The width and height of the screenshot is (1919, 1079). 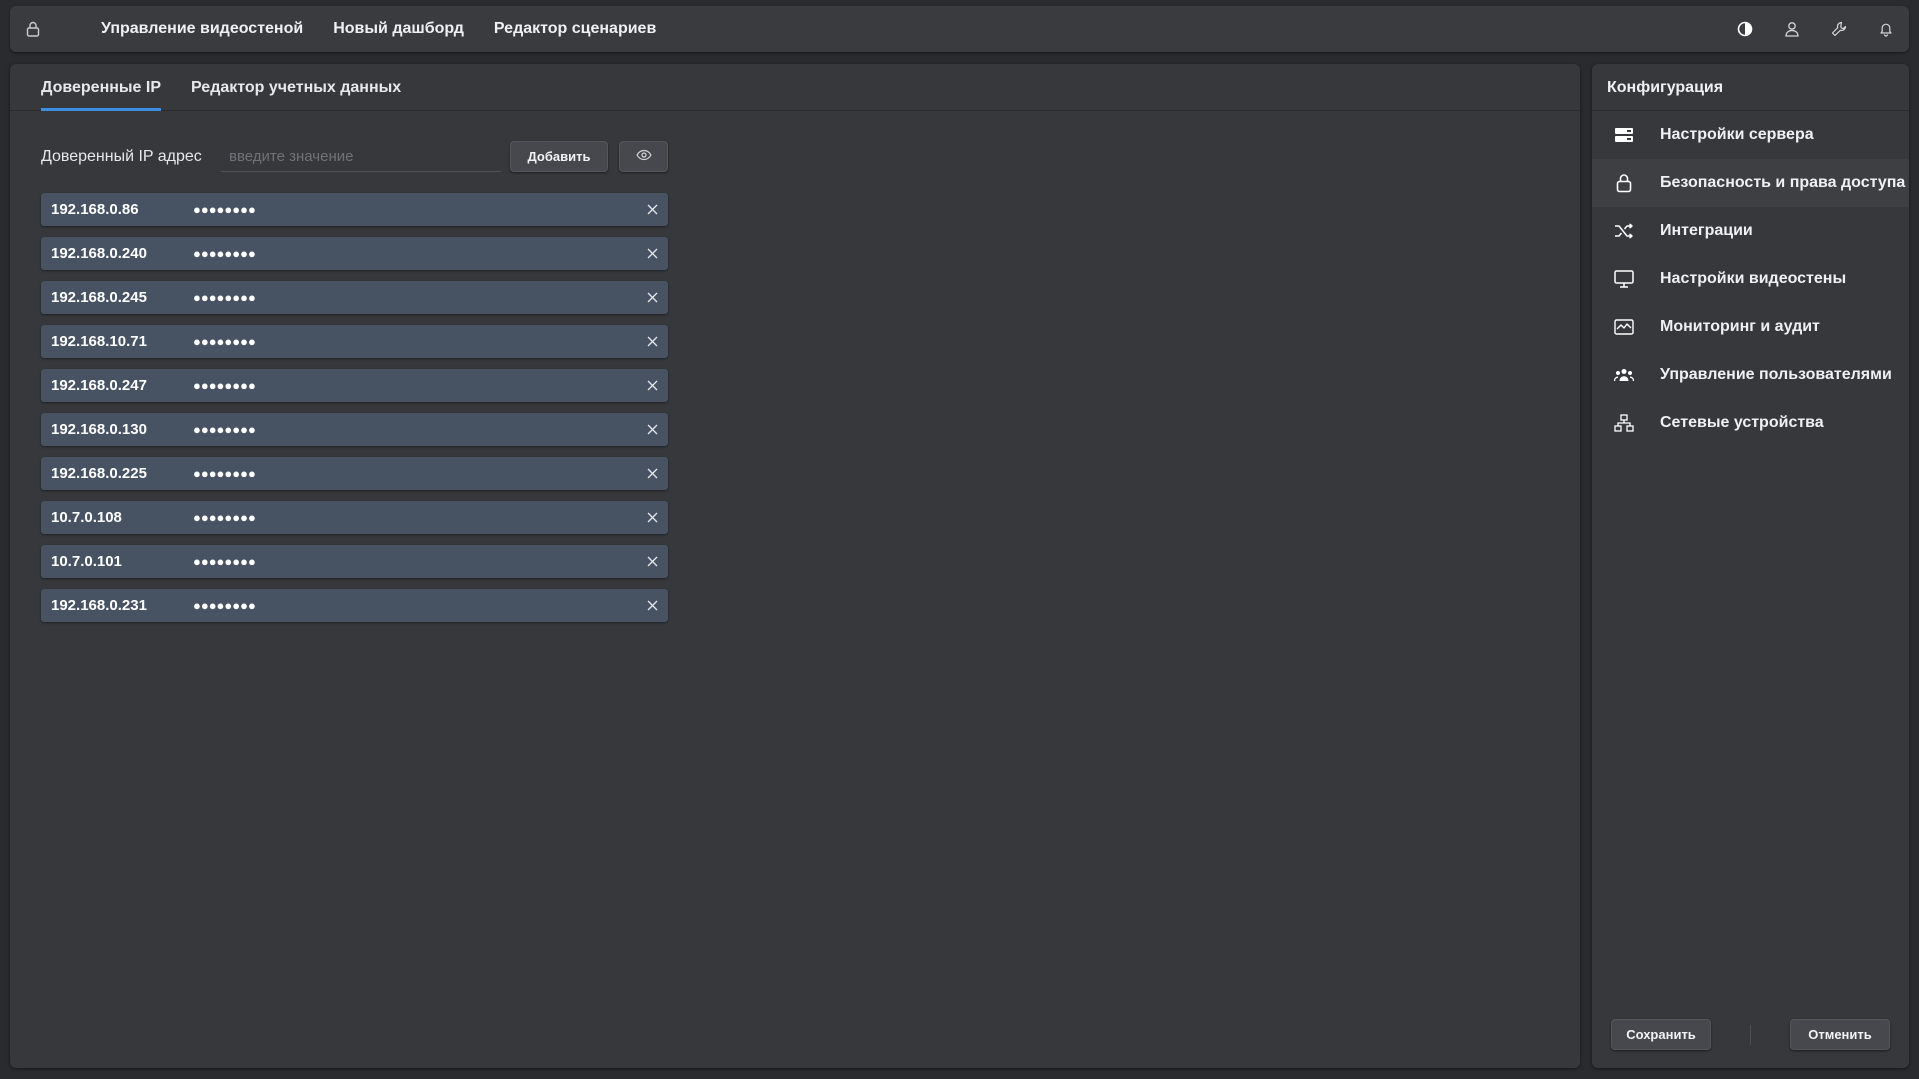 I want to click on sidebar-item-label: Управление пользователями, so click(x=1776, y=374).